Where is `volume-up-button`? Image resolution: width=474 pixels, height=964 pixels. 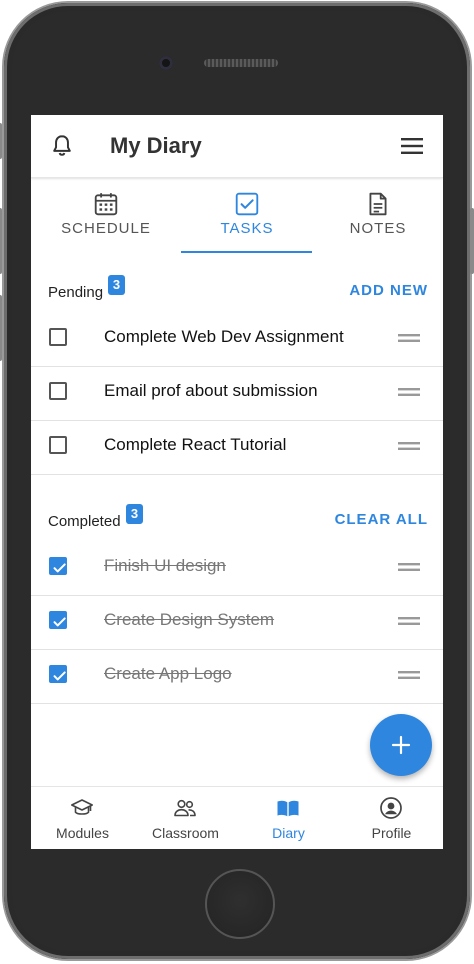
volume-up-button is located at coordinates (1, 241).